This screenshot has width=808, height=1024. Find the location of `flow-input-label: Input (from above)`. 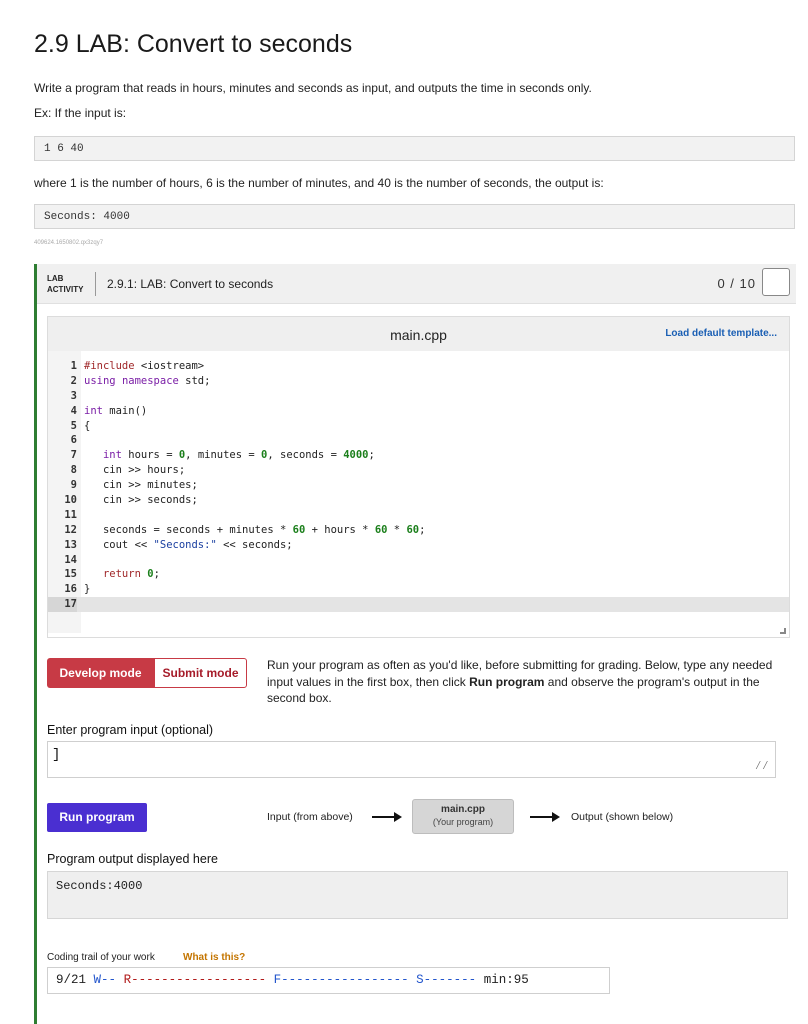

flow-input-label: Input (from above) is located at coordinates (310, 817).